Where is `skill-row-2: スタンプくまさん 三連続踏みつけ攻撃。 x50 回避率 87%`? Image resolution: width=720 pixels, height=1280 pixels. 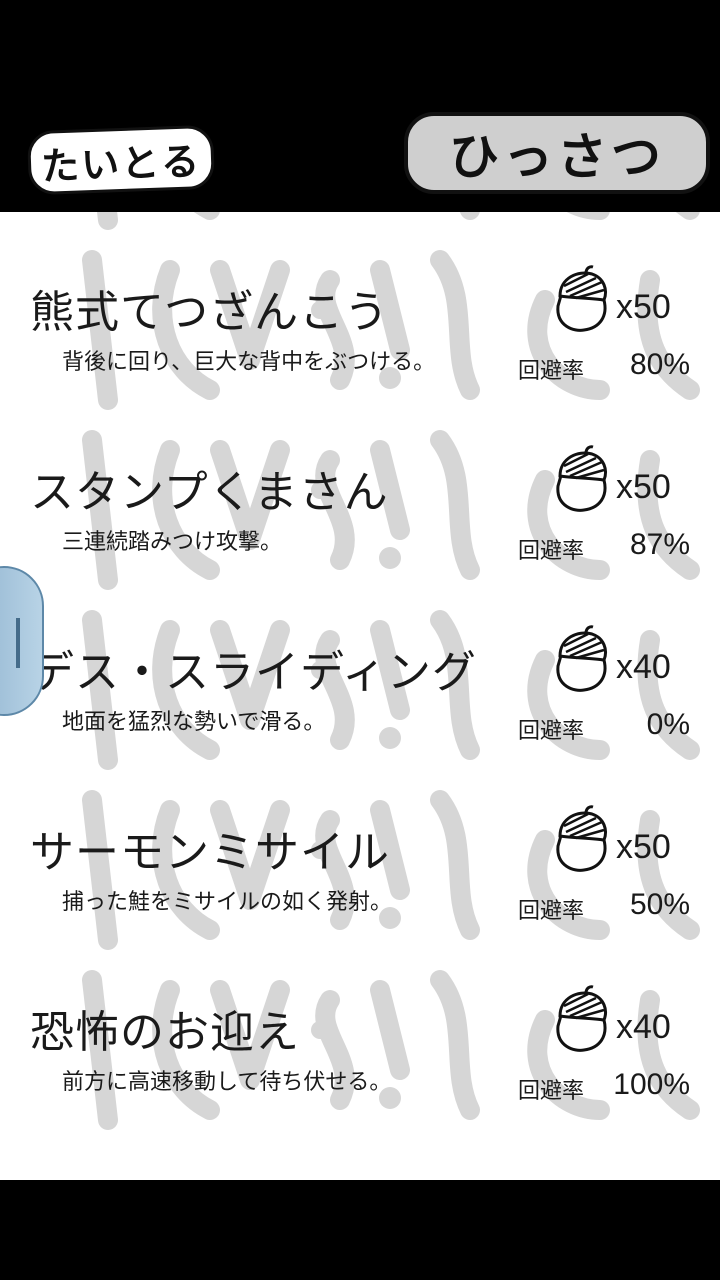 skill-row-2: スタンプくまさん 三連続踏みつけ攻撃。 x50 回避率 87% is located at coordinates (360, 510).